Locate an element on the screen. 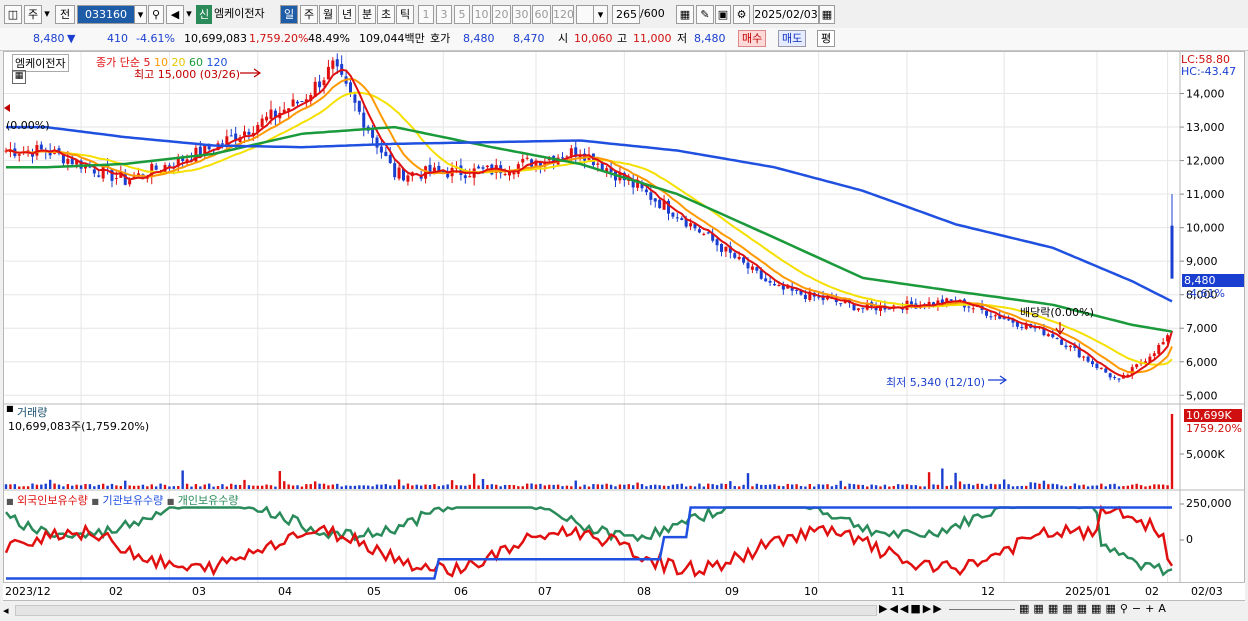  interval-5: 5 is located at coordinates (462, 14).